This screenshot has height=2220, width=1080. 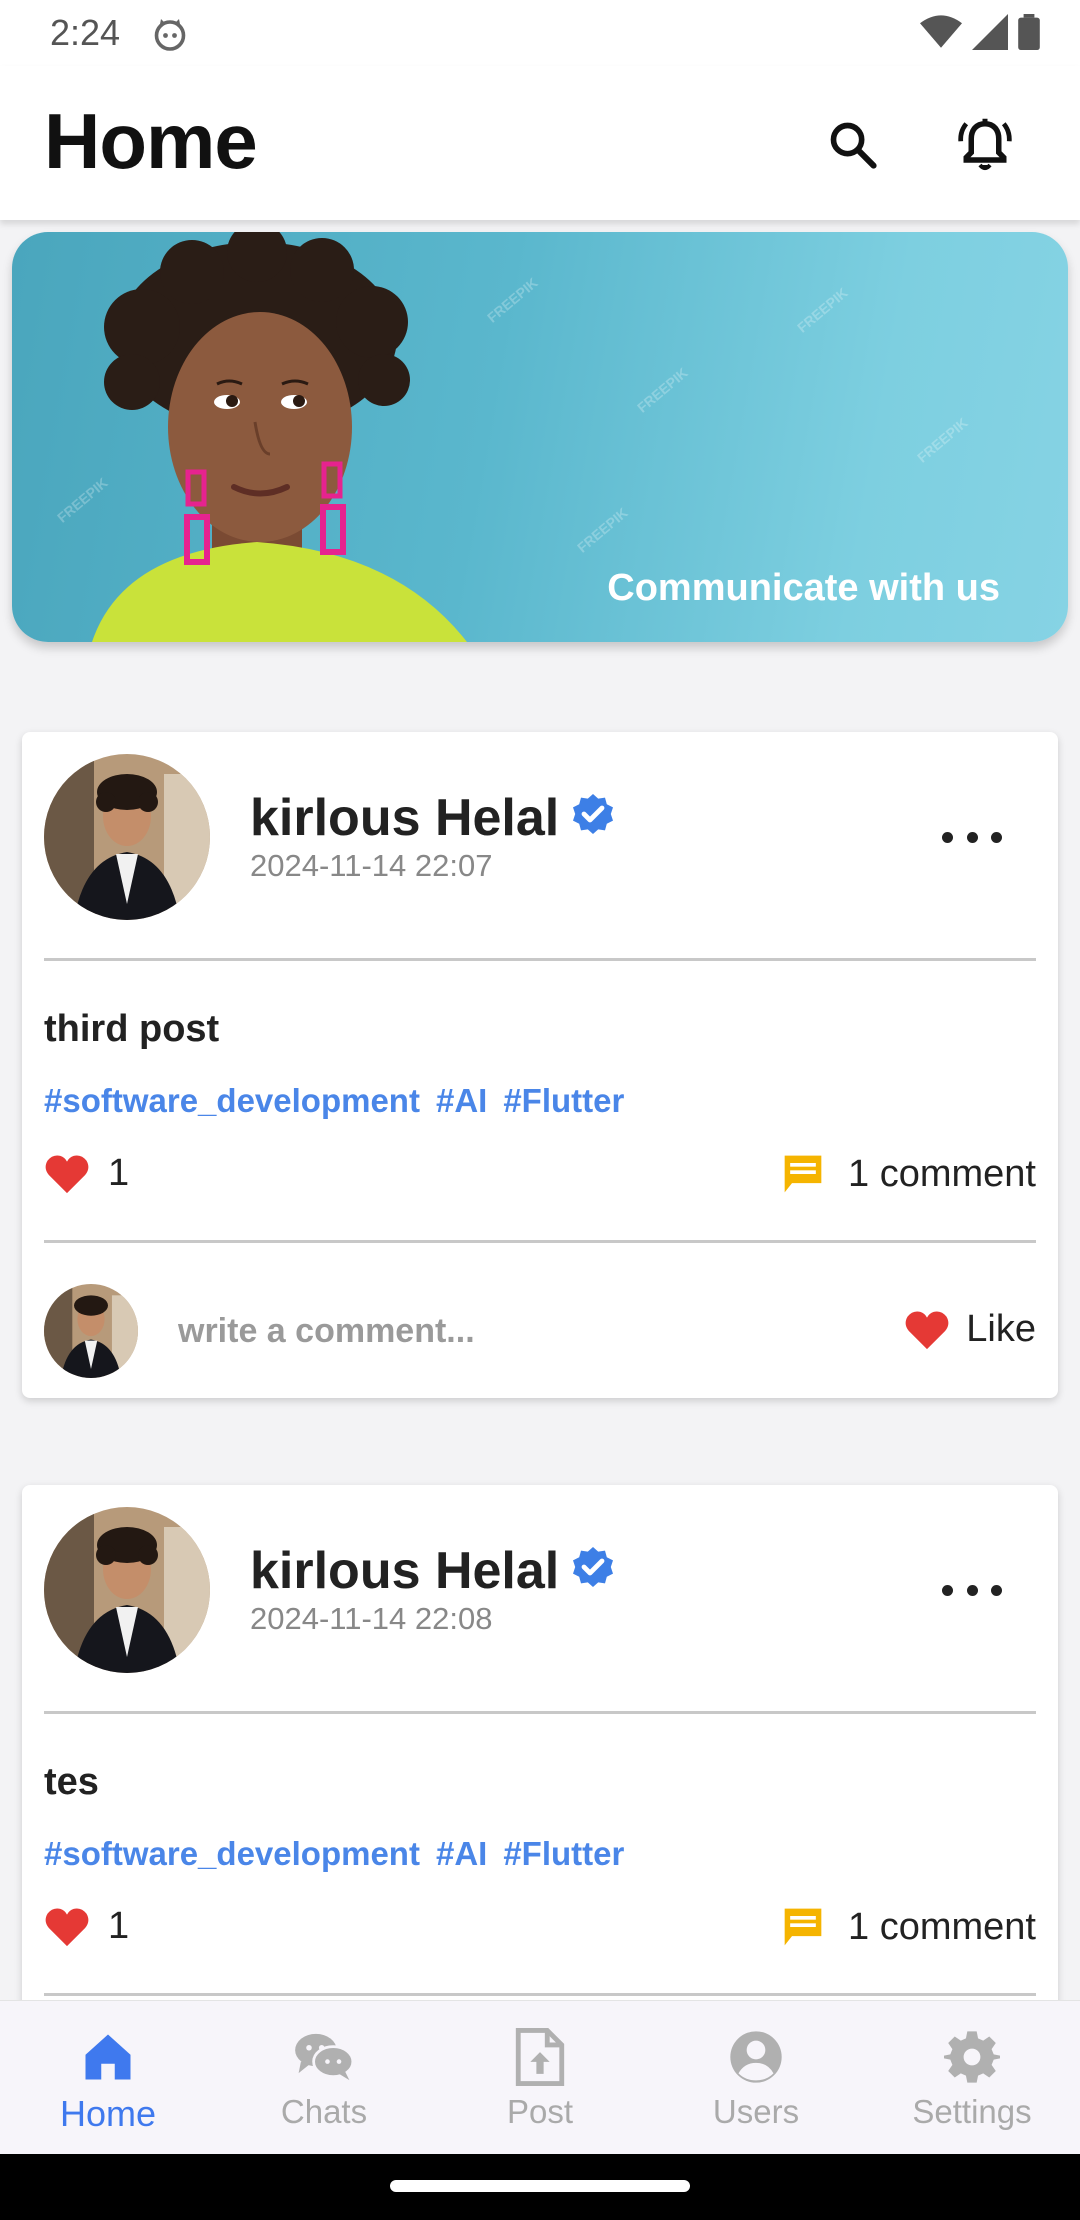 What do you see at coordinates (71, 1782) in the screenshot?
I see `post-text: tes` at bounding box center [71, 1782].